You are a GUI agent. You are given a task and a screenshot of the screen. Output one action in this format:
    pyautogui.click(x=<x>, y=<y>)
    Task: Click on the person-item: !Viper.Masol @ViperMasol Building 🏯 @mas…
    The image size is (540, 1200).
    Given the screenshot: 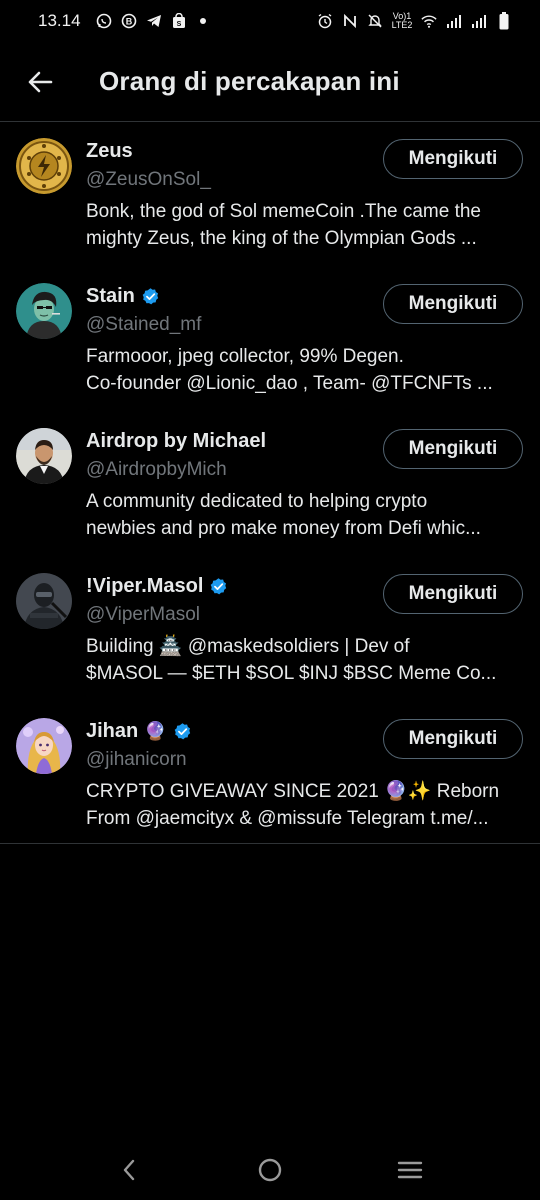 What is the action you would take?
    pyautogui.click(x=270, y=629)
    